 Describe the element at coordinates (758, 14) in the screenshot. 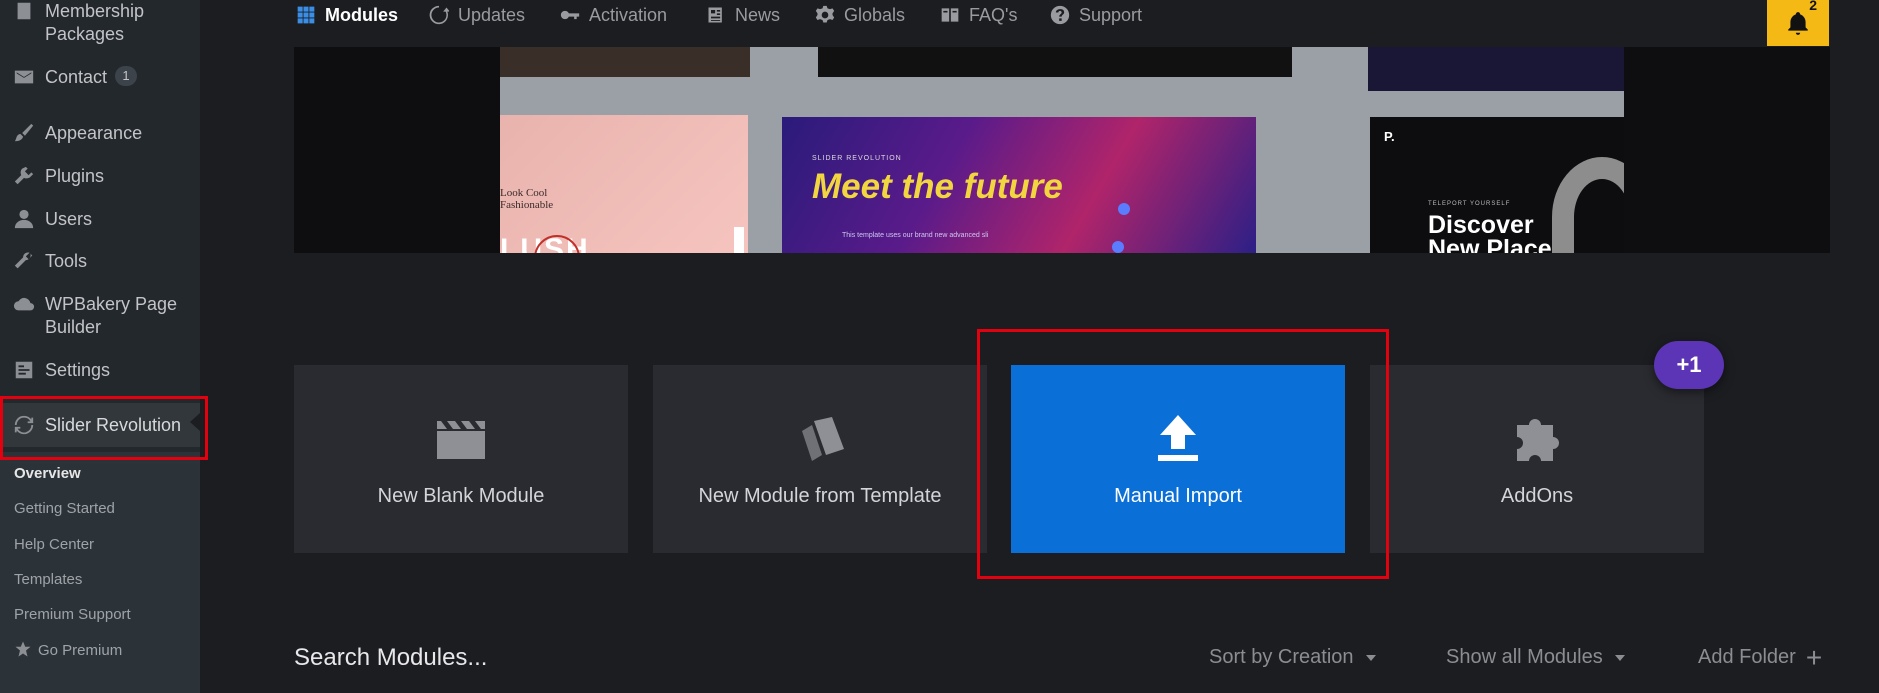

I see `tab-label: News` at that location.